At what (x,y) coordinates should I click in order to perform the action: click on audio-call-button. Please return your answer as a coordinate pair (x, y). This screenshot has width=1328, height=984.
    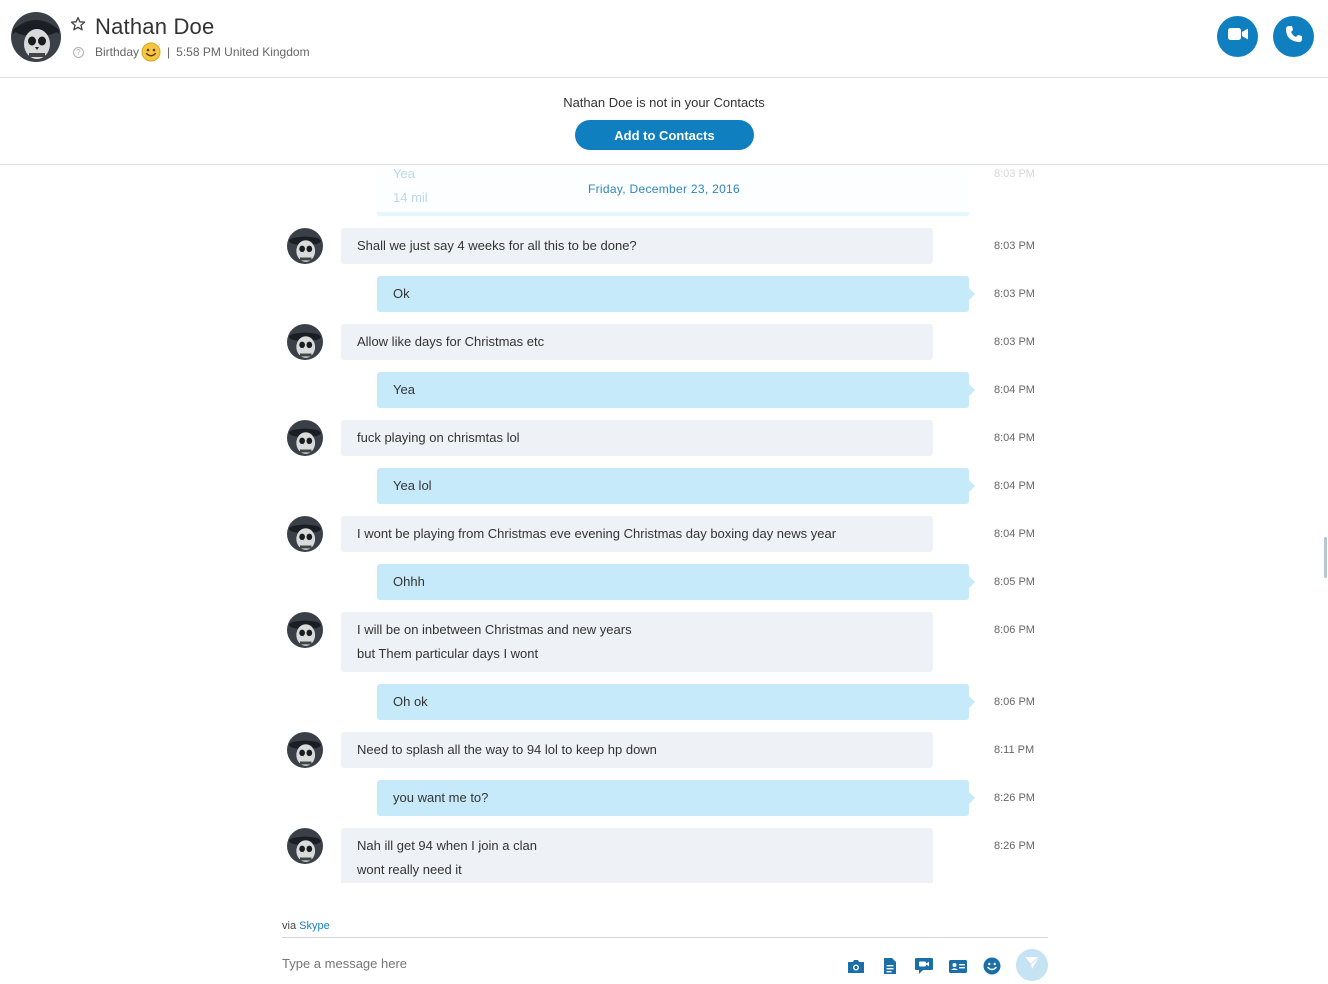
    Looking at the image, I should click on (1293, 36).